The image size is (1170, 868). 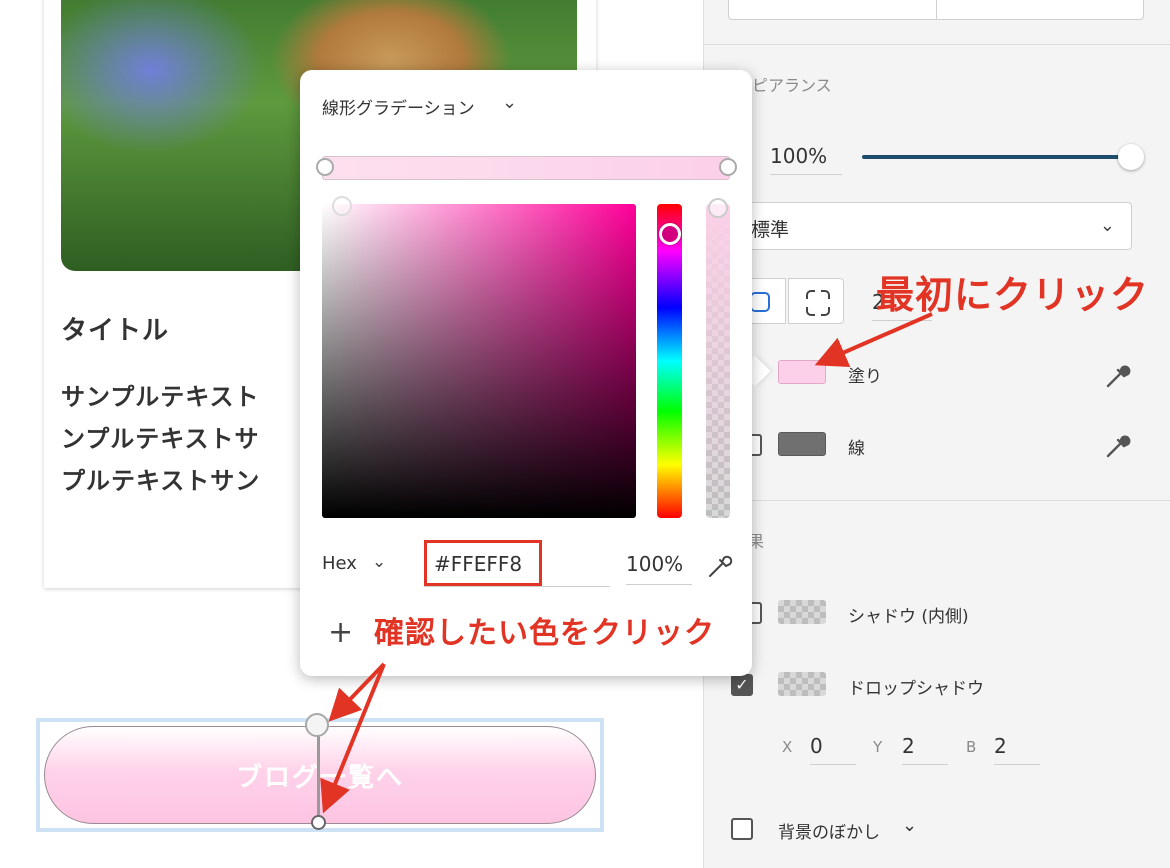 I want to click on shadow-x-field: 0, so click(x=833, y=749).